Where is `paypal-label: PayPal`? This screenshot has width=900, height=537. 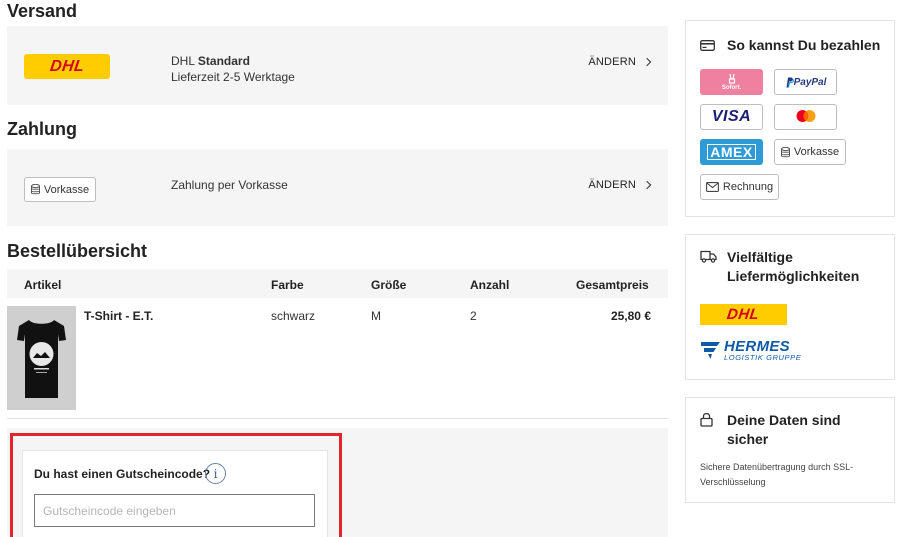
paypal-label: PayPal is located at coordinates (810, 82).